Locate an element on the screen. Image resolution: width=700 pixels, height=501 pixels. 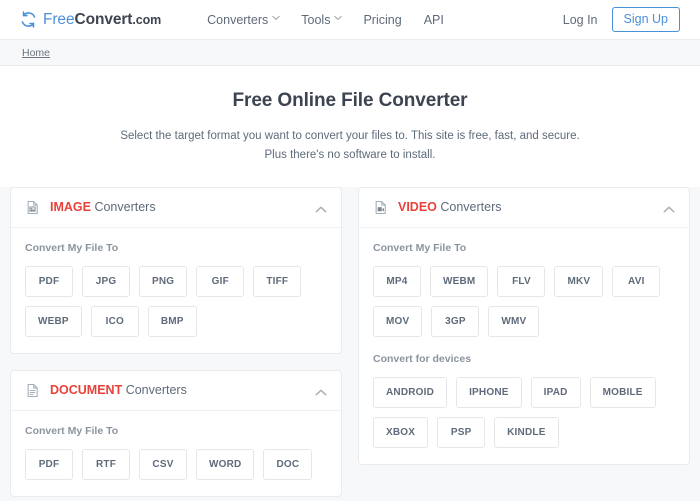
breadcrumb: Home is located at coordinates (350, 53).